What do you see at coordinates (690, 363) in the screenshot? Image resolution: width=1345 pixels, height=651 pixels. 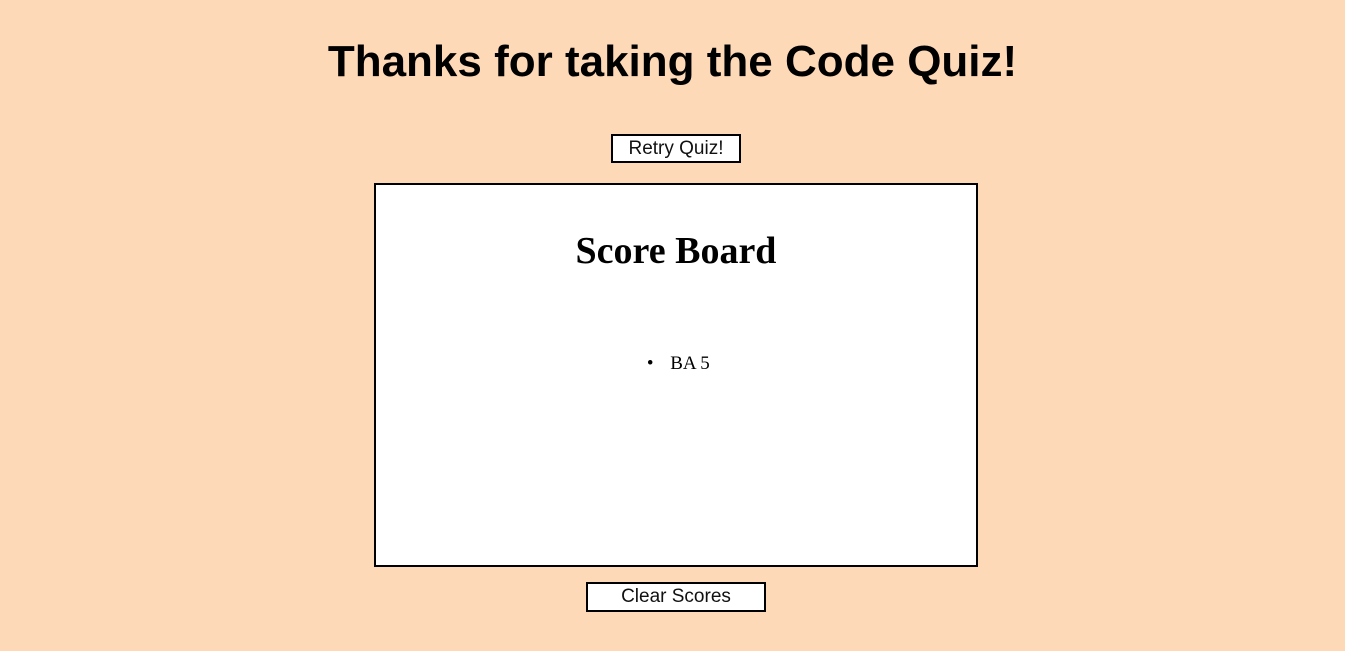 I see `score-entry-text: BA 5` at bounding box center [690, 363].